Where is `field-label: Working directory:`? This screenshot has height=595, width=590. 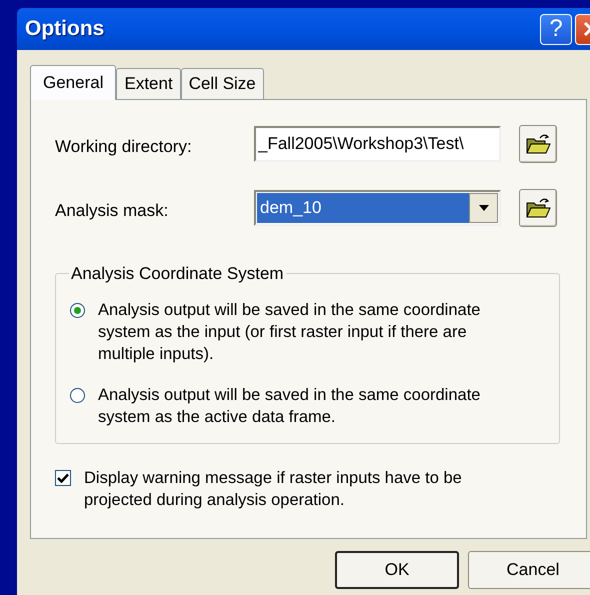 field-label: Working directory: is located at coordinates (124, 147).